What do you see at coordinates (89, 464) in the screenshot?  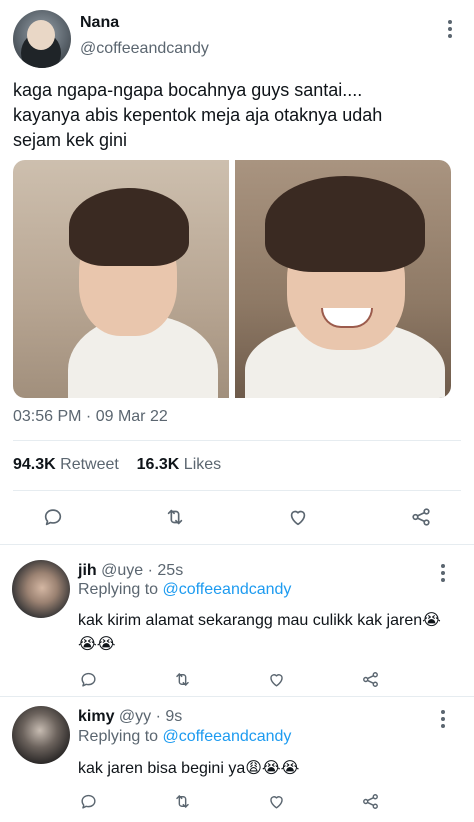 I see `retweet-label: Retweet` at bounding box center [89, 464].